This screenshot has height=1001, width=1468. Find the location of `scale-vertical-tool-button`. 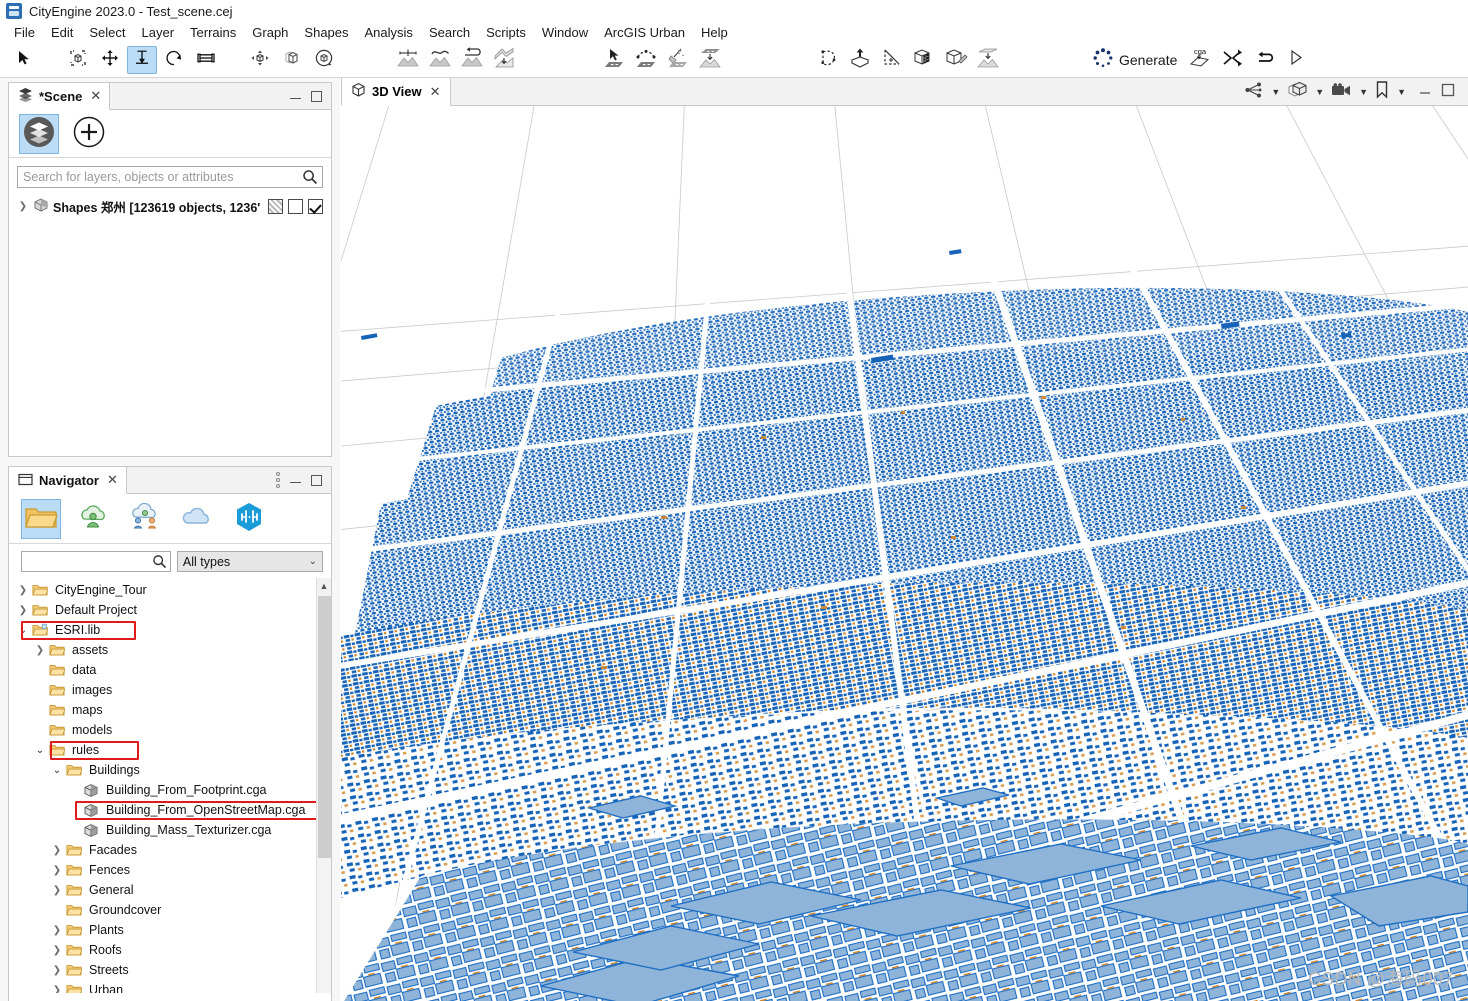

scale-vertical-tool-button is located at coordinates (142, 59).